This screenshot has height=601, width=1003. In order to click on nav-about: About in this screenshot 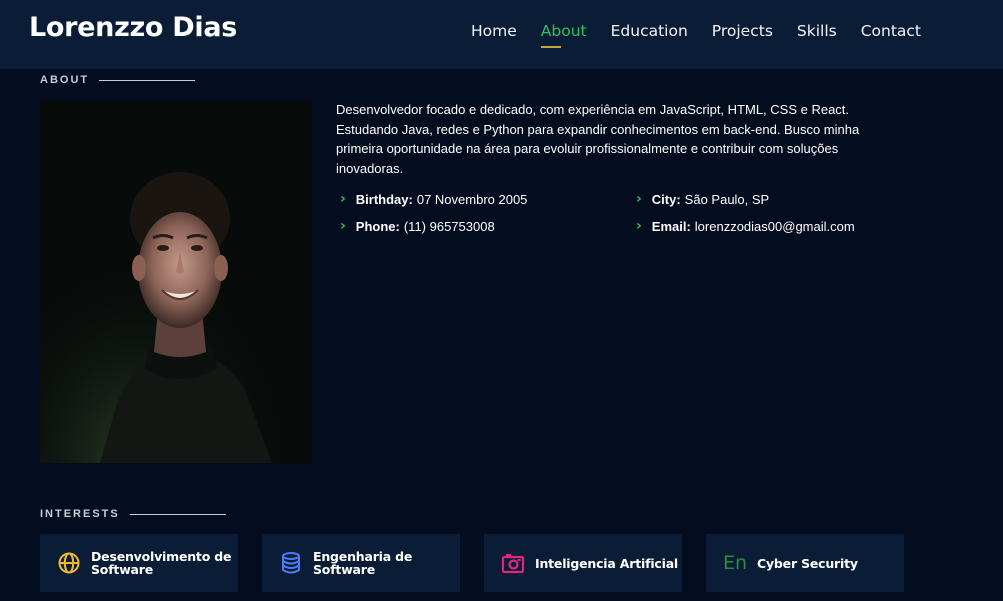, I will do `click(563, 35)`.